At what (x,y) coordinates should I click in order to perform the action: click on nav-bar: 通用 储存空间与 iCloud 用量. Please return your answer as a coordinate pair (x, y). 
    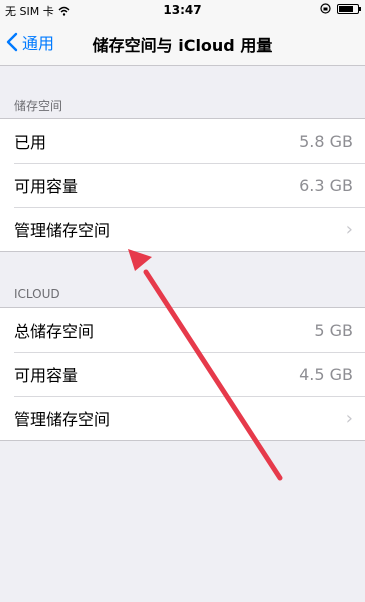
    Looking at the image, I should click on (182, 43).